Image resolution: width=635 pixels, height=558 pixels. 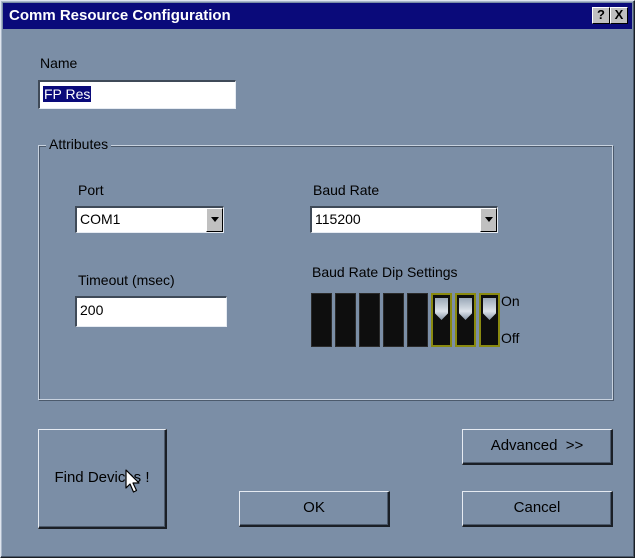 I want to click on ok-label: OK, so click(x=314, y=507).